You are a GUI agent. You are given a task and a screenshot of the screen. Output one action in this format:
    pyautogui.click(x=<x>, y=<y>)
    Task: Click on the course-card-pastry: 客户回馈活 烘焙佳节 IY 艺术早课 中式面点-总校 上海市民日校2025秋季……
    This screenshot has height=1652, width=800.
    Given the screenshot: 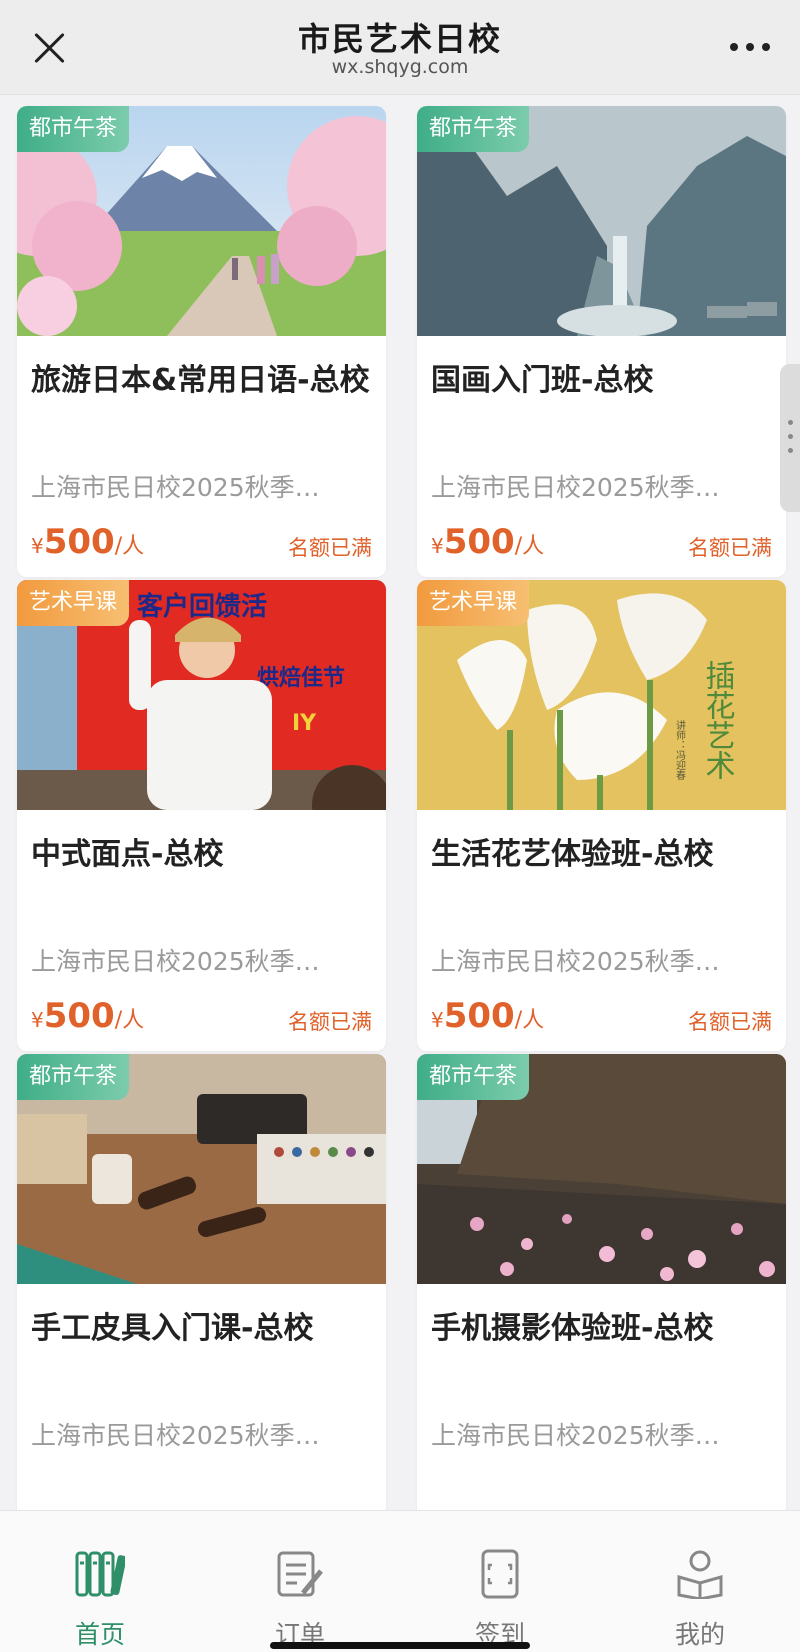 What is the action you would take?
    pyautogui.click(x=201, y=815)
    